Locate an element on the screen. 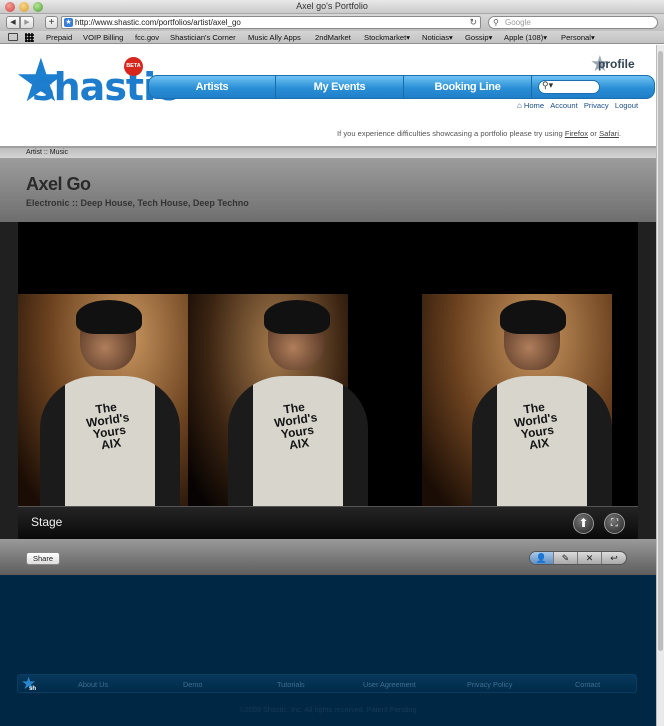  artist-name: Axel Go is located at coordinates (58, 184).